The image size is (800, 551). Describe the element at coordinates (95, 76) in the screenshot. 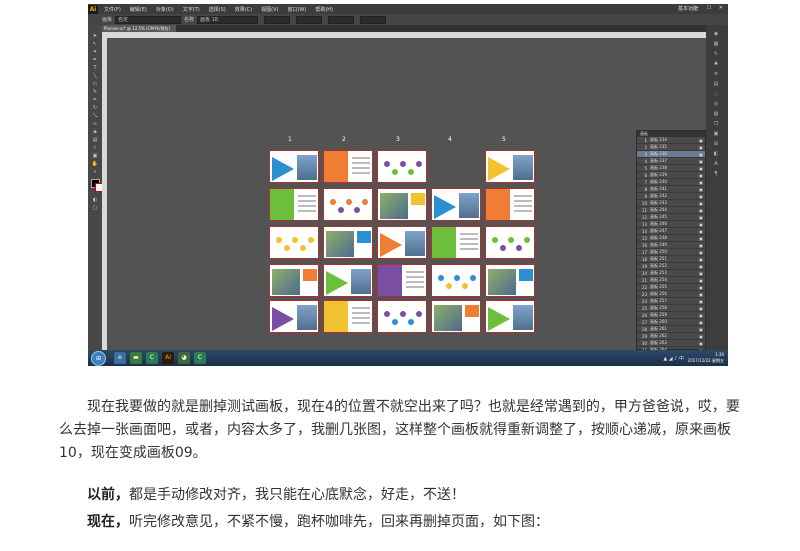

I see `line-tool-icon: ╲` at that location.